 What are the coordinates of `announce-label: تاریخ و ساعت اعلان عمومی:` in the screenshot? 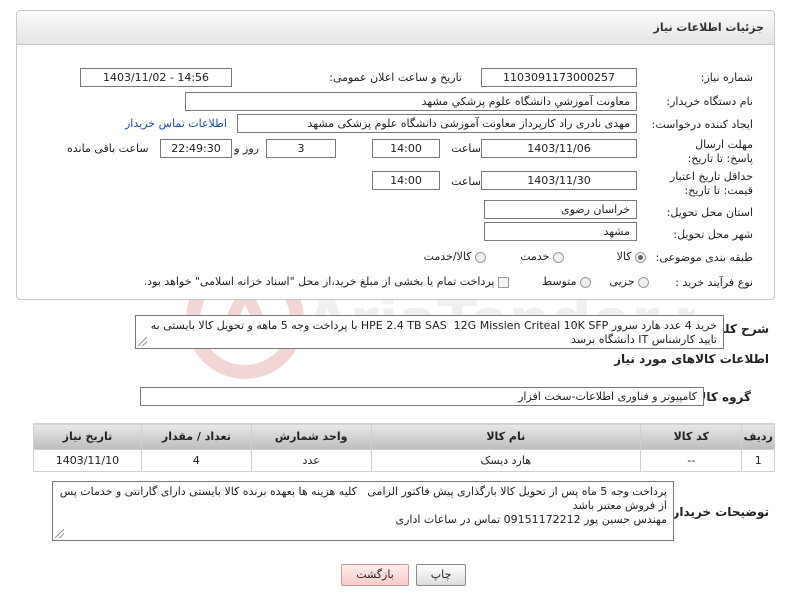 It's located at (395, 77).